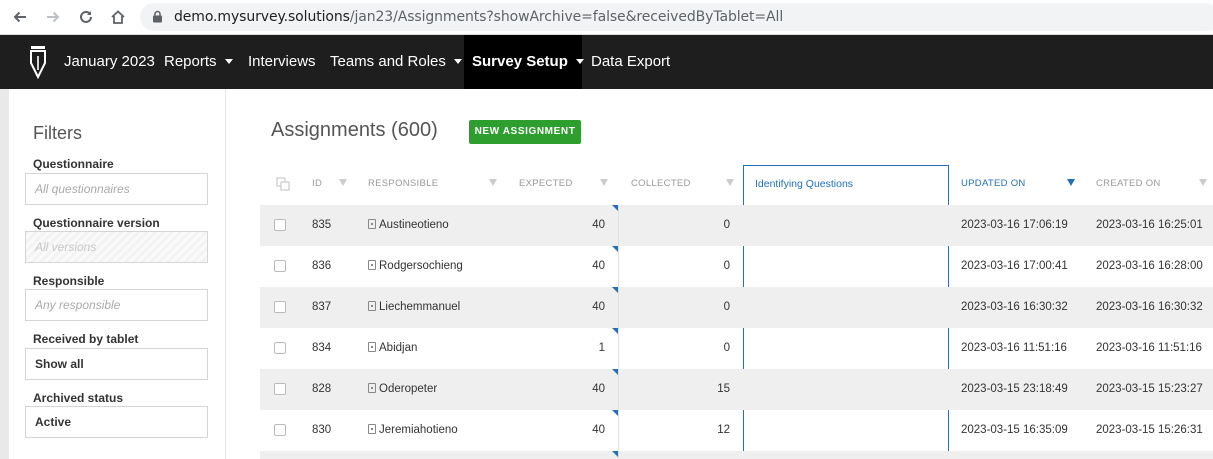  I want to click on nav-item-interviews: Interviews, so click(282, 62).